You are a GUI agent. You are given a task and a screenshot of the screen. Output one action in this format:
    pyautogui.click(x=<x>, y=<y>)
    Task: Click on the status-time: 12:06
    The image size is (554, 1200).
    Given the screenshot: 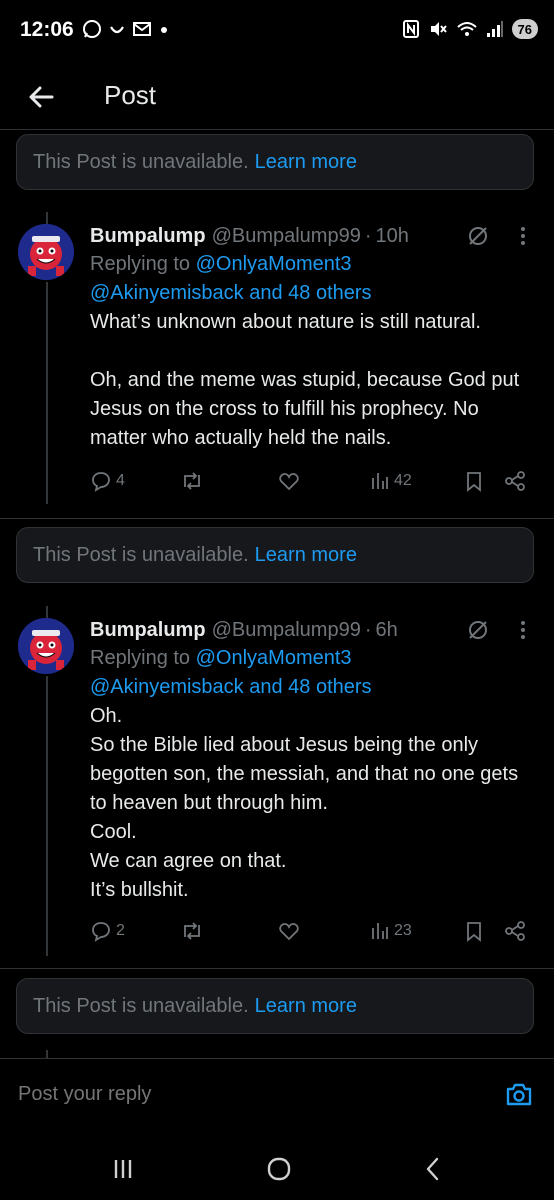 What is the action you would take?
    pyautogui.click(x=47, y=29)
    